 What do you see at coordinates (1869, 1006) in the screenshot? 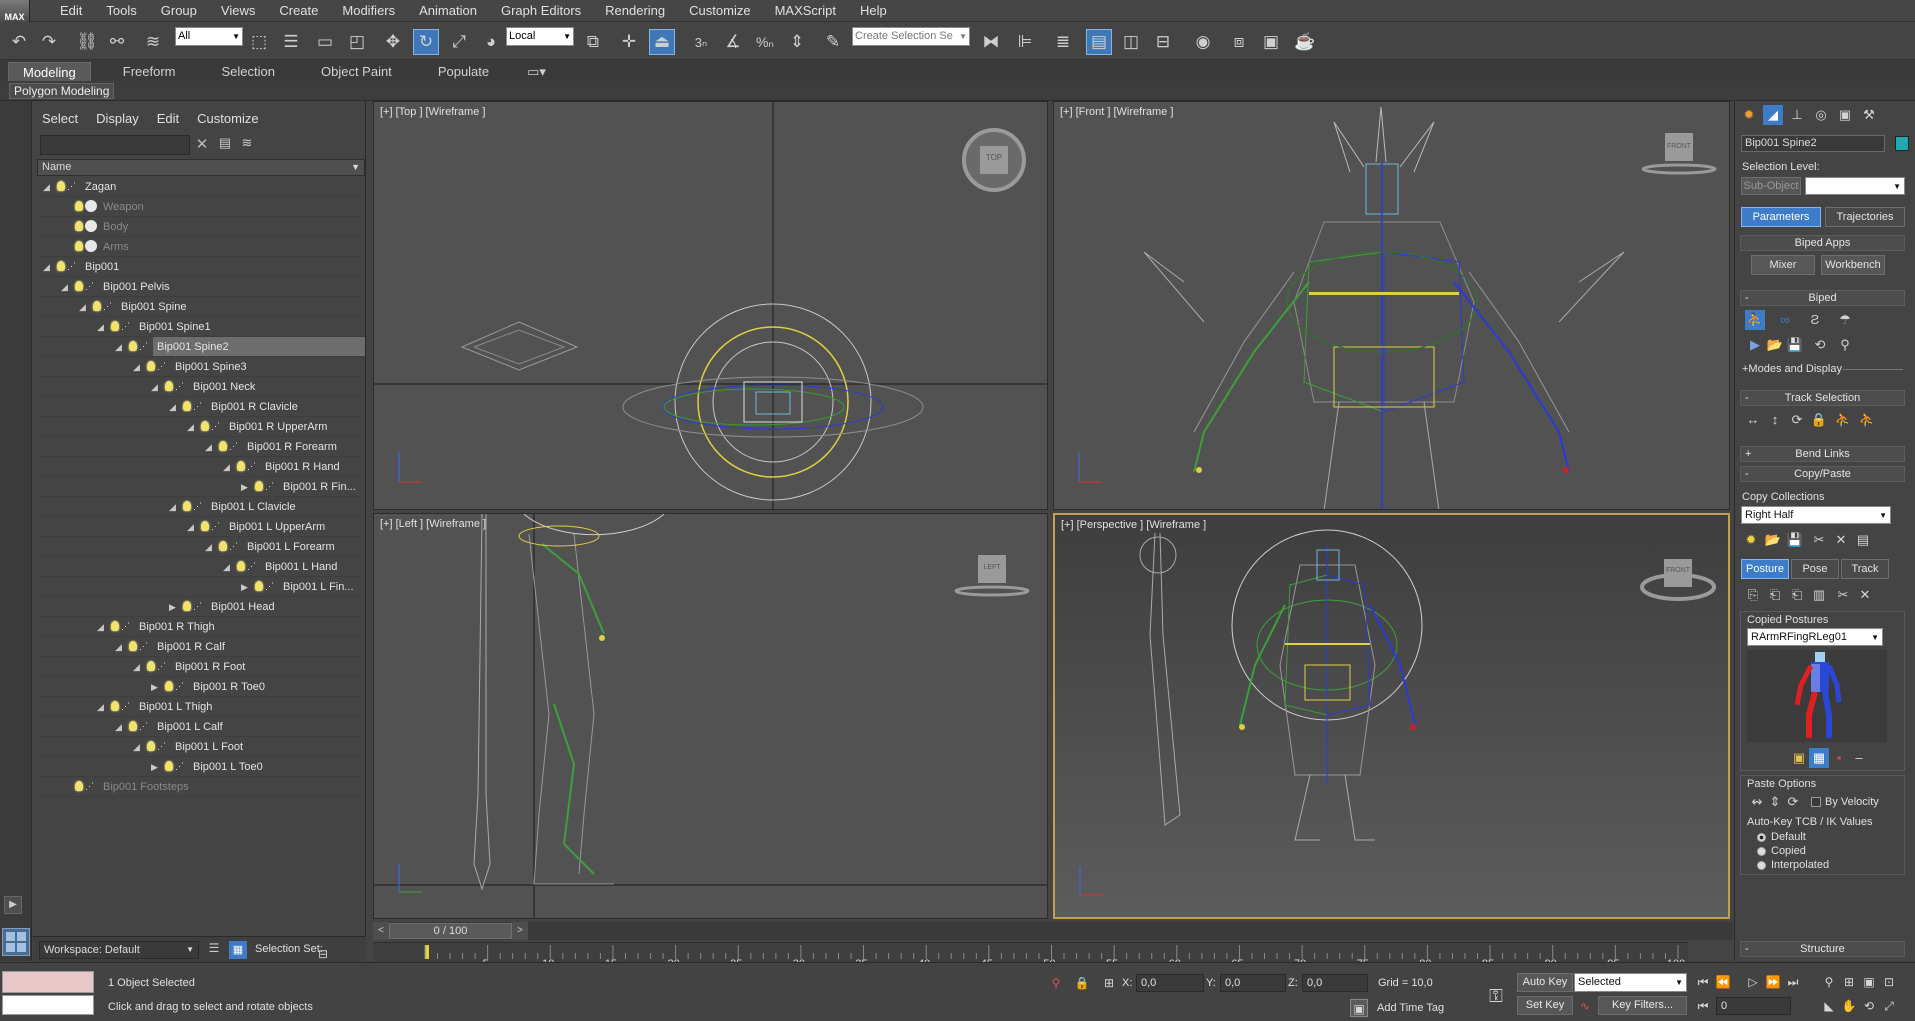
I see `orbit-icon: ⟲` at bounding box center [1869, 1006].